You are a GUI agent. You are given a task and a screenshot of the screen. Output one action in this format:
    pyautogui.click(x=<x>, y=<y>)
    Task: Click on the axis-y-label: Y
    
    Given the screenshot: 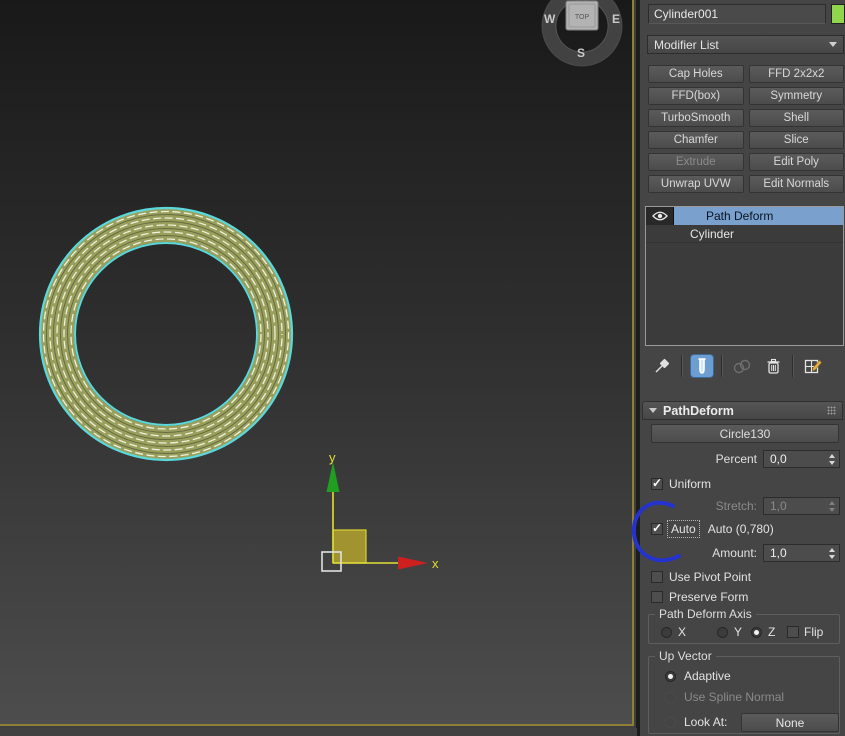 What is the action you would take?
    pyautogui.click(x=738, y=632)
    